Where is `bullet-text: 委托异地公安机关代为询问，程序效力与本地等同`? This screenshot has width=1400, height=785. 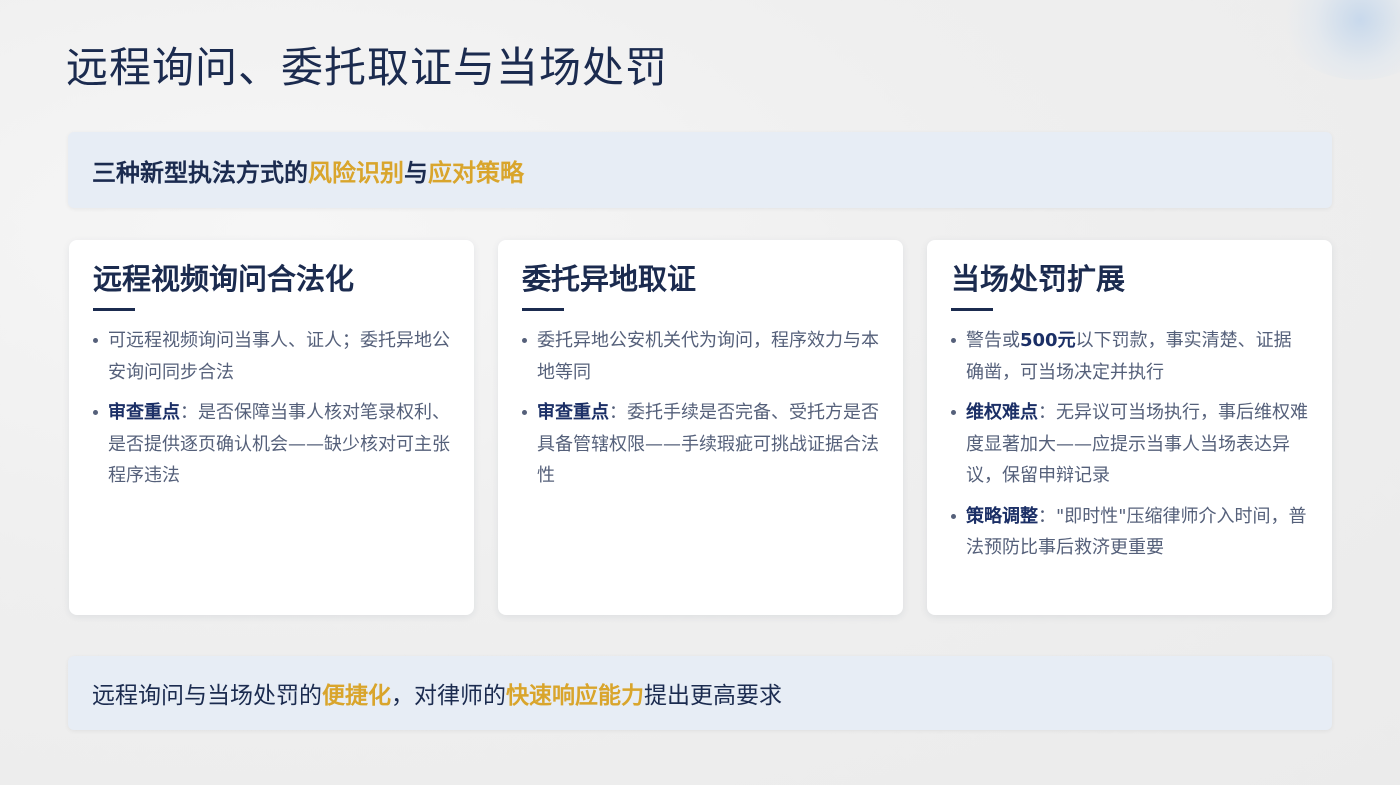 bullet-text: 委托异地公安机关代为询问，程序效力与本地等同 is located at coordinates (708, 356).